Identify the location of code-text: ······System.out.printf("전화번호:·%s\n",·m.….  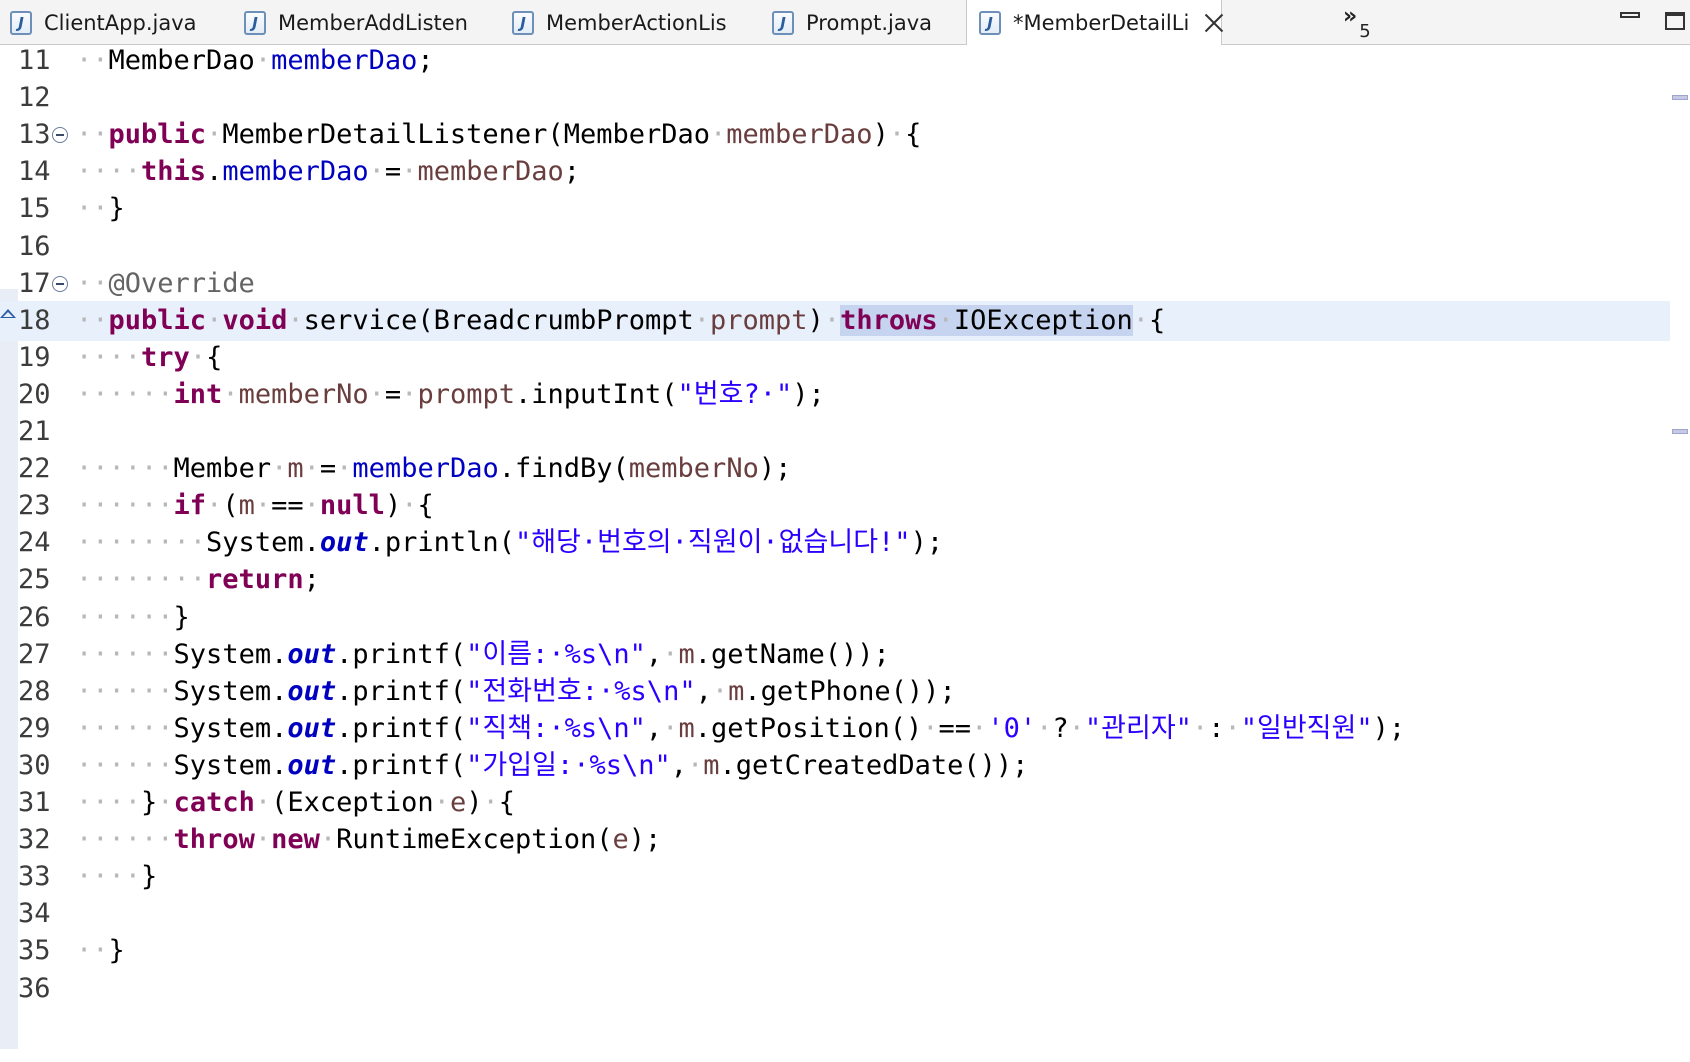
(516, 692).